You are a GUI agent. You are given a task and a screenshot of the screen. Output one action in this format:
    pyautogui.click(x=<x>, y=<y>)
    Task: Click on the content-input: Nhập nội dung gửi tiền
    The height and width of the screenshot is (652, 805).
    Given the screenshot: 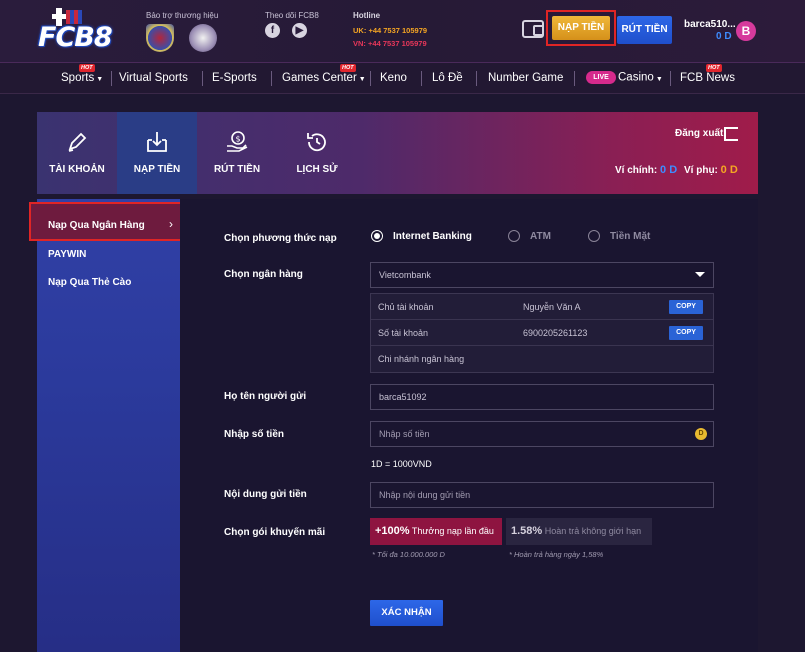 What is the action you would take?
    pyautogui.click(x=542, y=495)
    